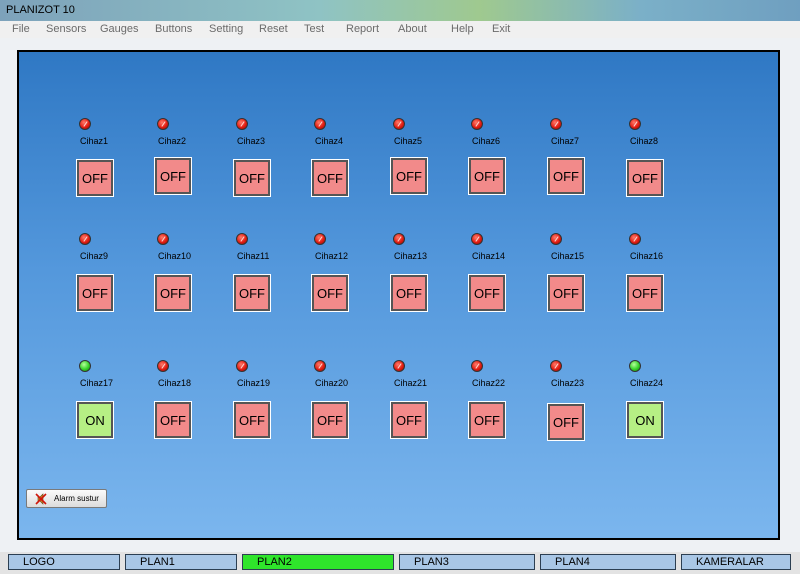  I want to click on menu-help: Help, so click(462, 29).